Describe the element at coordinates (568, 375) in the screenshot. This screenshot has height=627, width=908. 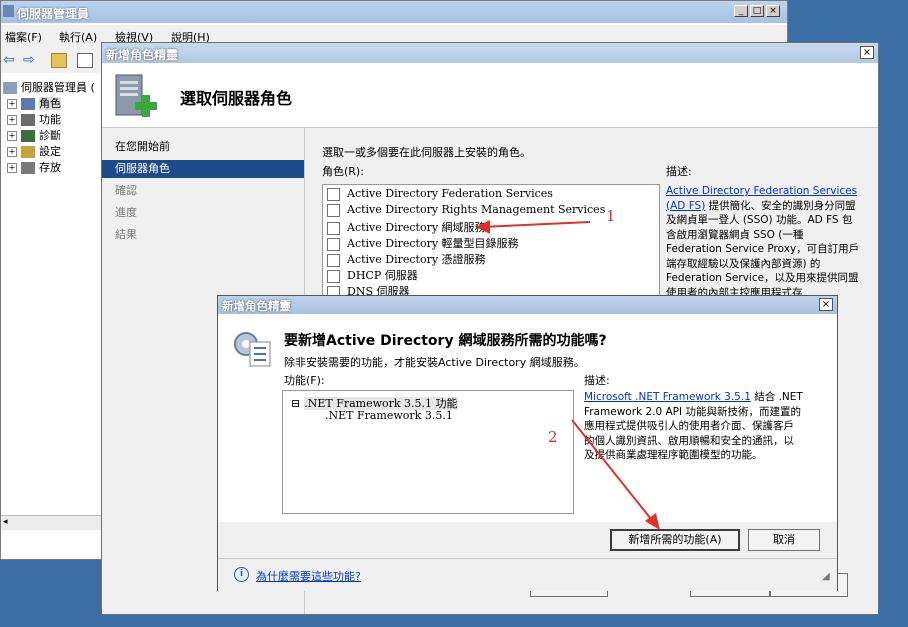
I see `annotation-overlay` at that location.